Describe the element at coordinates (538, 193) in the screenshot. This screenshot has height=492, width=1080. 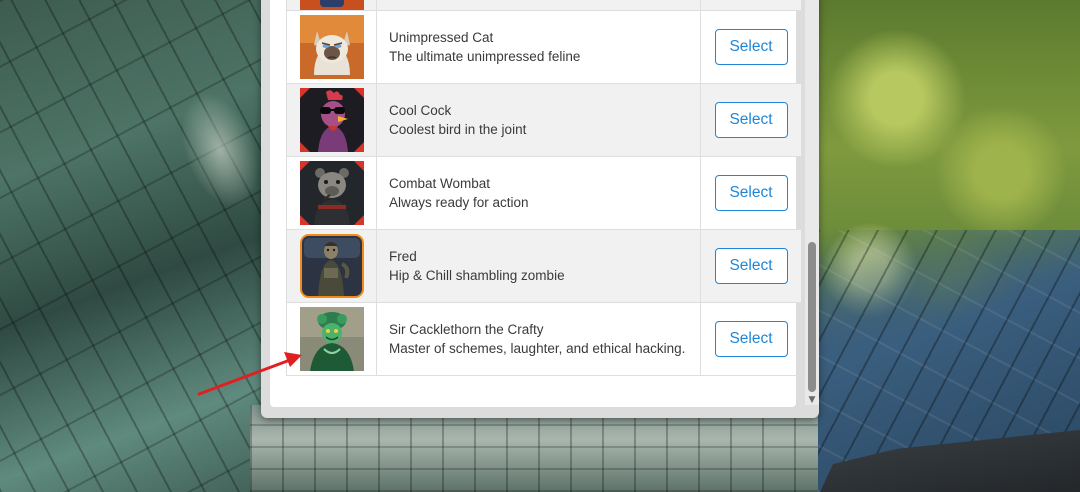
I see `character-info: Combat Wombat Always ready for action` at that location.